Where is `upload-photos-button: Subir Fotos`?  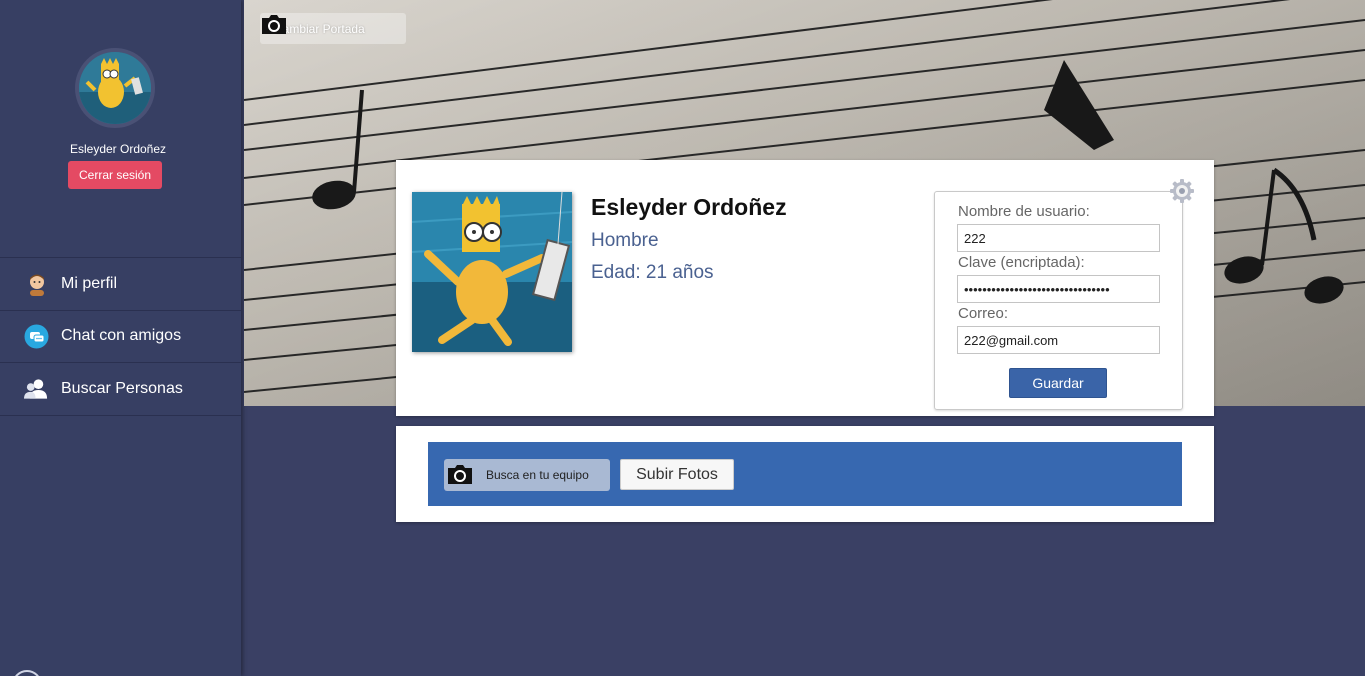
upload-photos-button: Subir Fotos is located at coordinates (677, 474).